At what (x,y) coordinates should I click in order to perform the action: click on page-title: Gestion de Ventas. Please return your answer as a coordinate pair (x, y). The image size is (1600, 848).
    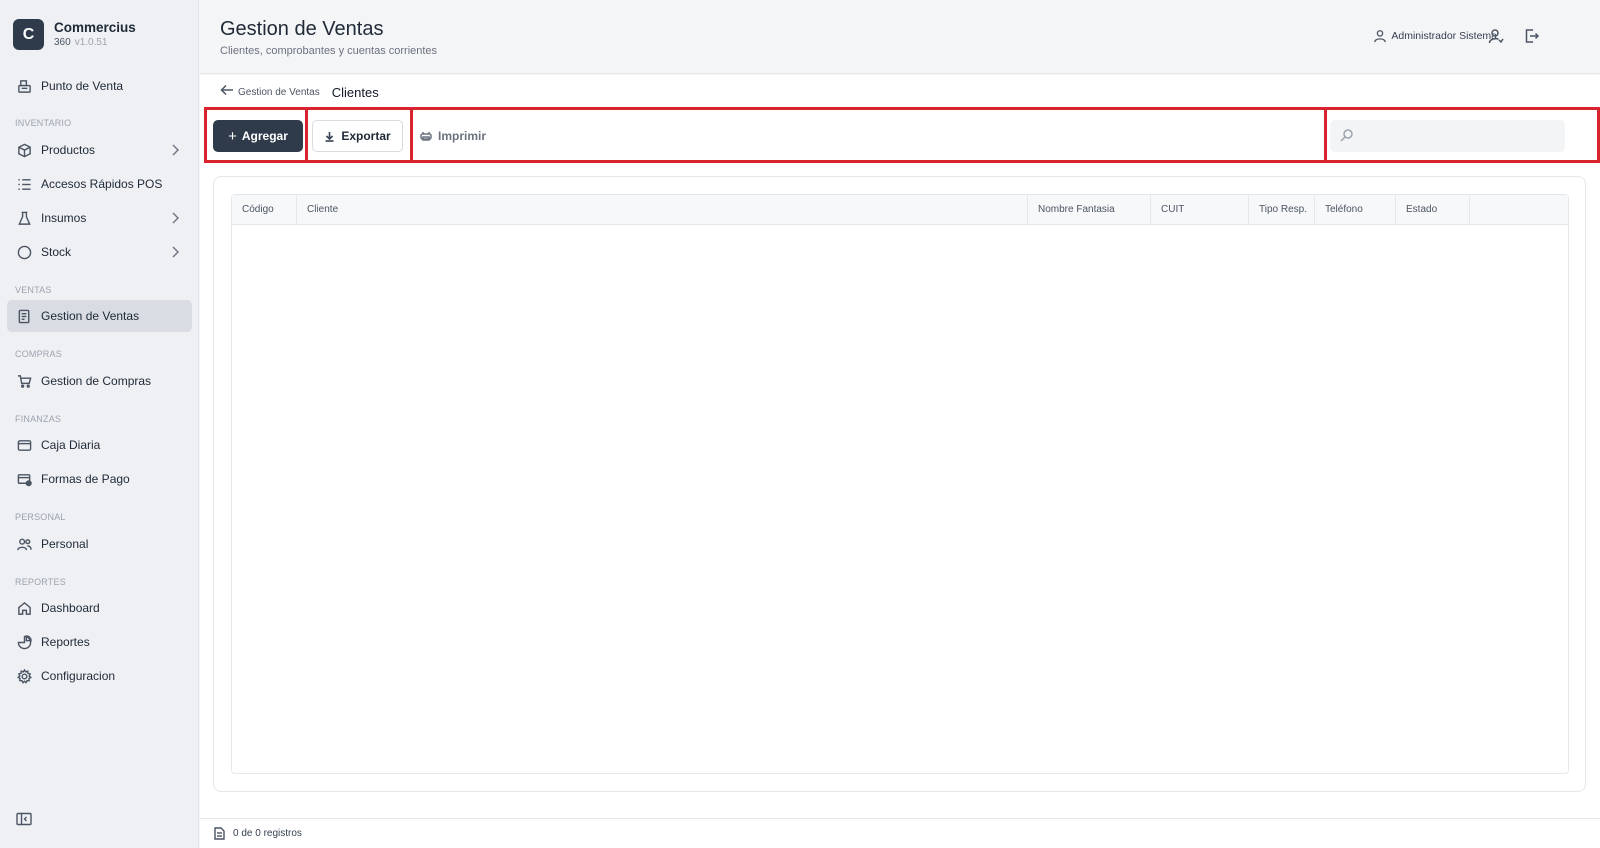
    Looking at the image, I should click on (302, 29).